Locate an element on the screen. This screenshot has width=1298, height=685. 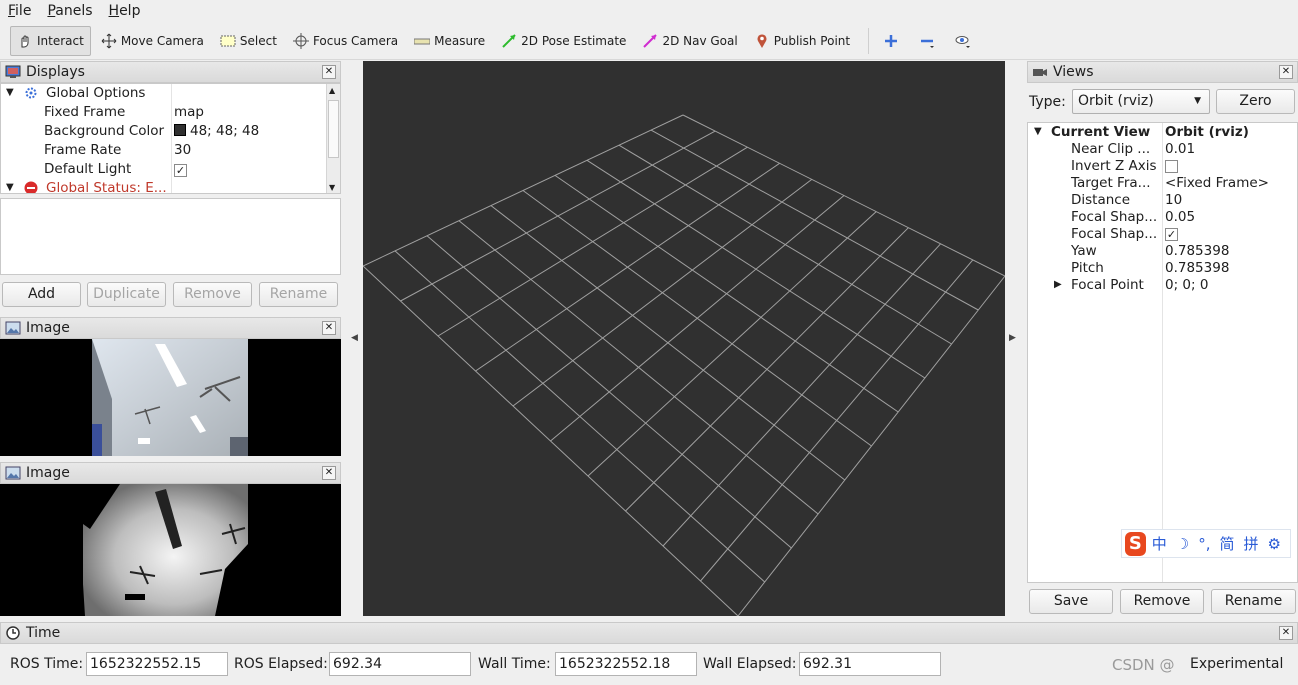
move-camera-tool-button: Move Camera is located at coordinates (152, 41).